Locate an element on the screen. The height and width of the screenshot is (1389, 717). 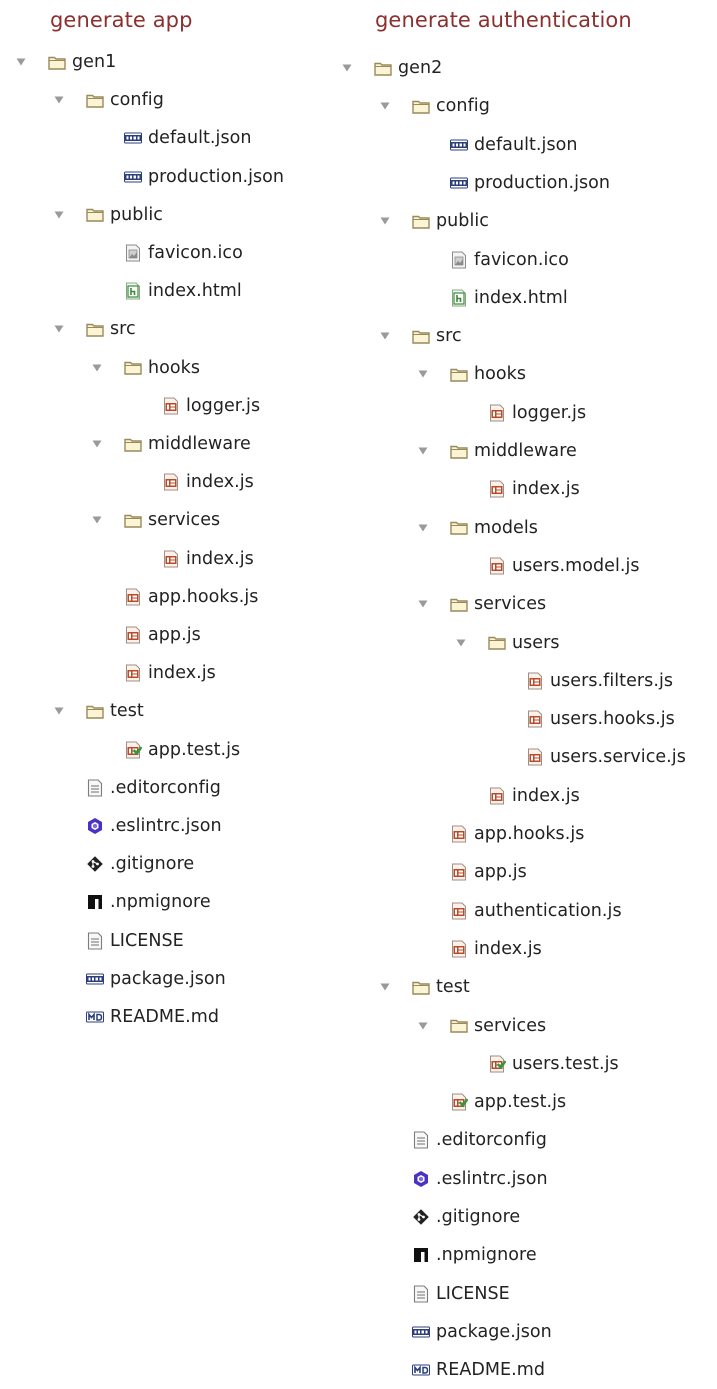
js-file-icon is located at coordinates (171, 406).